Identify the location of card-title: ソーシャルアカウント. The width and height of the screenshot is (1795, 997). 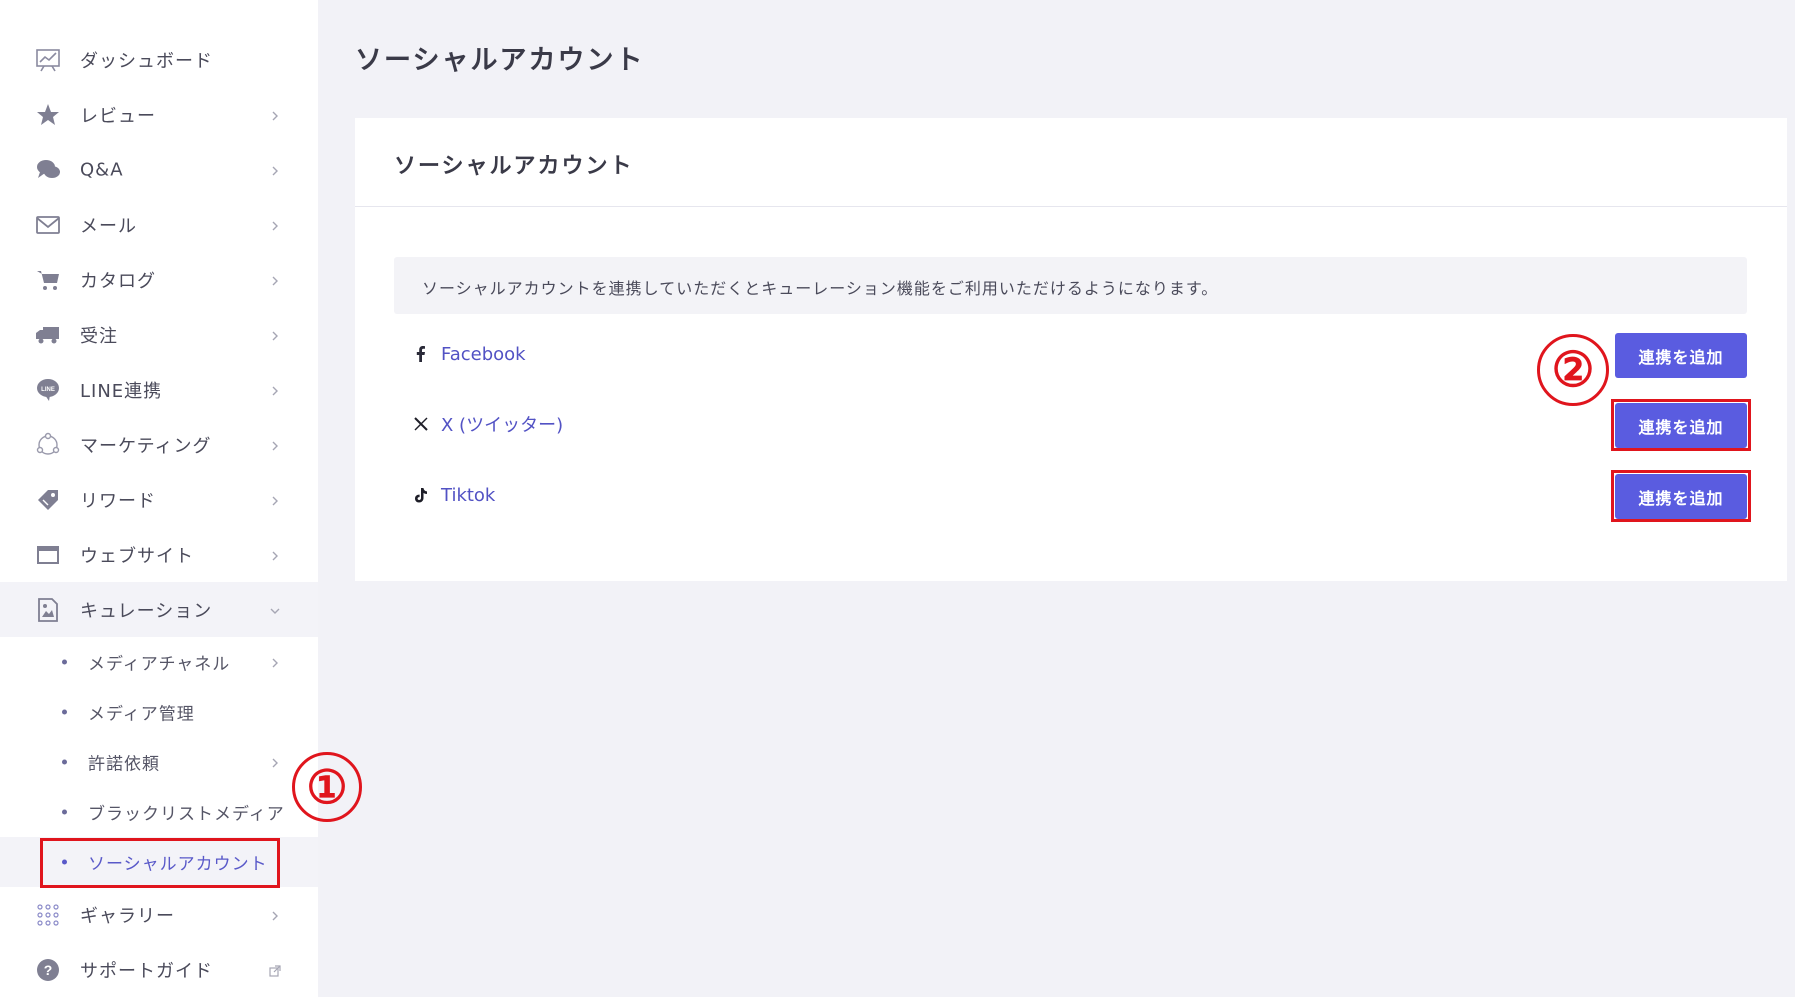
(514, 166).